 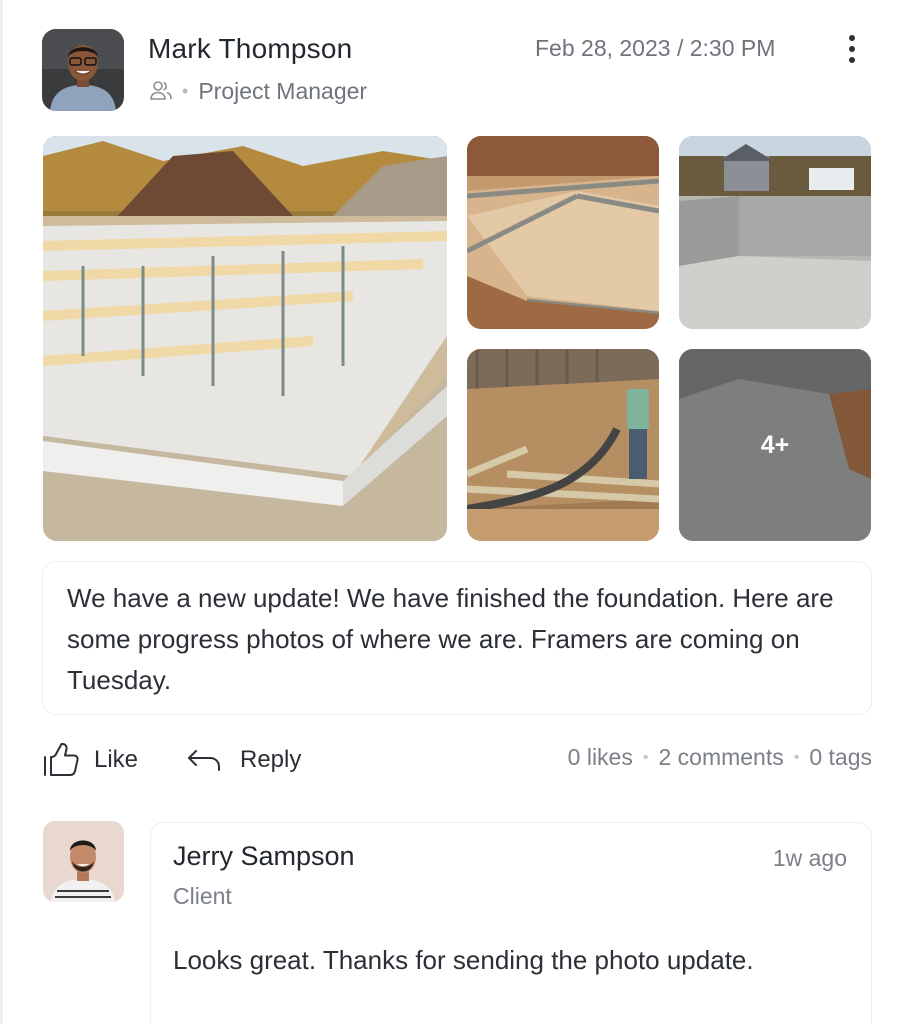 What do you see at coordinates (655, 48) in the screenshot?
I see `post-timestamp: Feb 28, 2023 / 2:30 PM` at bounding box center [655, 48].